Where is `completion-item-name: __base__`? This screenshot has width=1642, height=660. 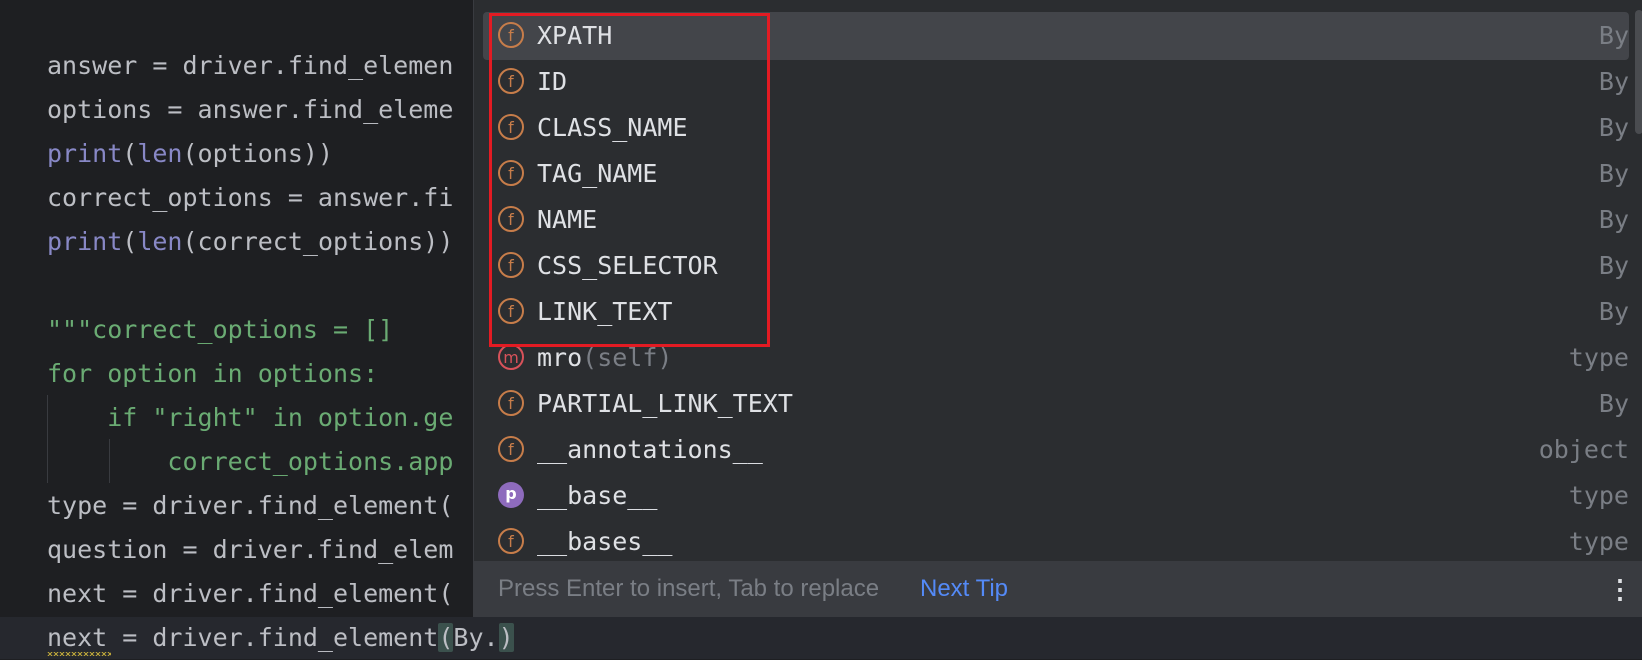
completion-item-name: __base__ is located at coordinates (597, 496).